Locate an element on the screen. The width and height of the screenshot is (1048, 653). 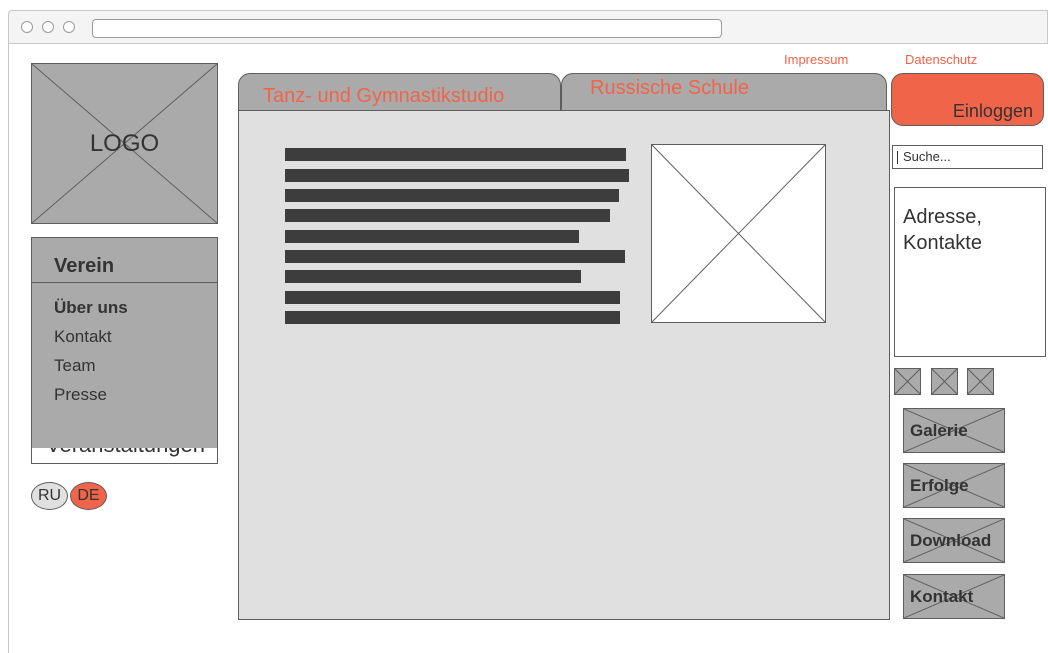
galerie-button: Galerie is located at coordinates (954, 430).